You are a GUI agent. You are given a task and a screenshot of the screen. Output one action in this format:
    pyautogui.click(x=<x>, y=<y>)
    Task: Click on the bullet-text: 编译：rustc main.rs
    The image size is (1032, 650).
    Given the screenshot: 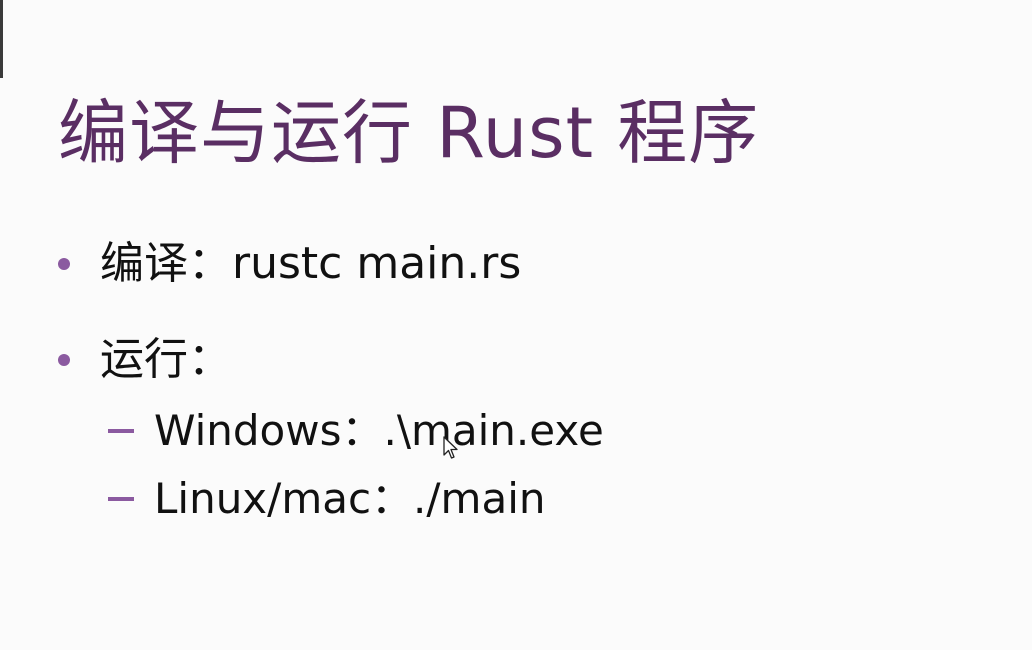 What is the action you would take?
    pyautogui.click(x=311, y=263)
    